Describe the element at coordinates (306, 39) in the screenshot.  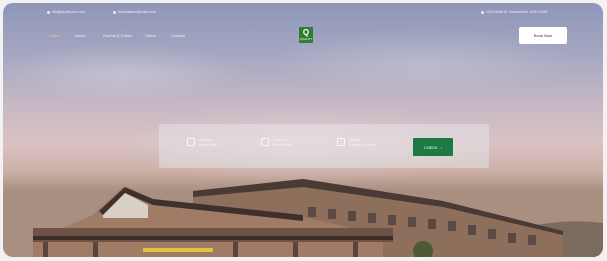
I see `logo-text: QUALITY` at that location.